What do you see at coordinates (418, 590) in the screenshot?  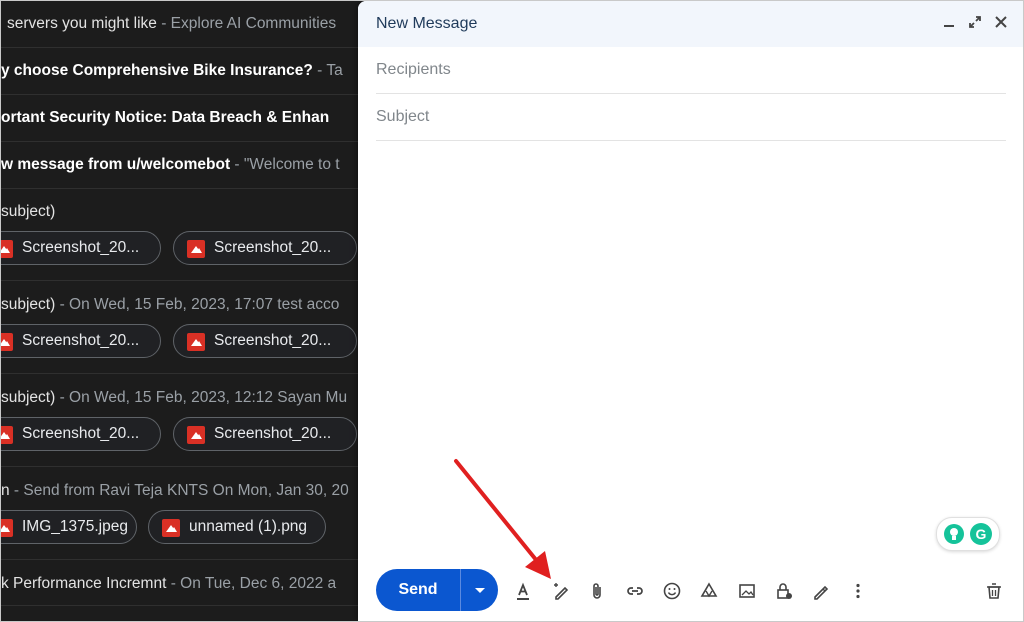 I see `send-button: Send` at bounding box center [418, 590].